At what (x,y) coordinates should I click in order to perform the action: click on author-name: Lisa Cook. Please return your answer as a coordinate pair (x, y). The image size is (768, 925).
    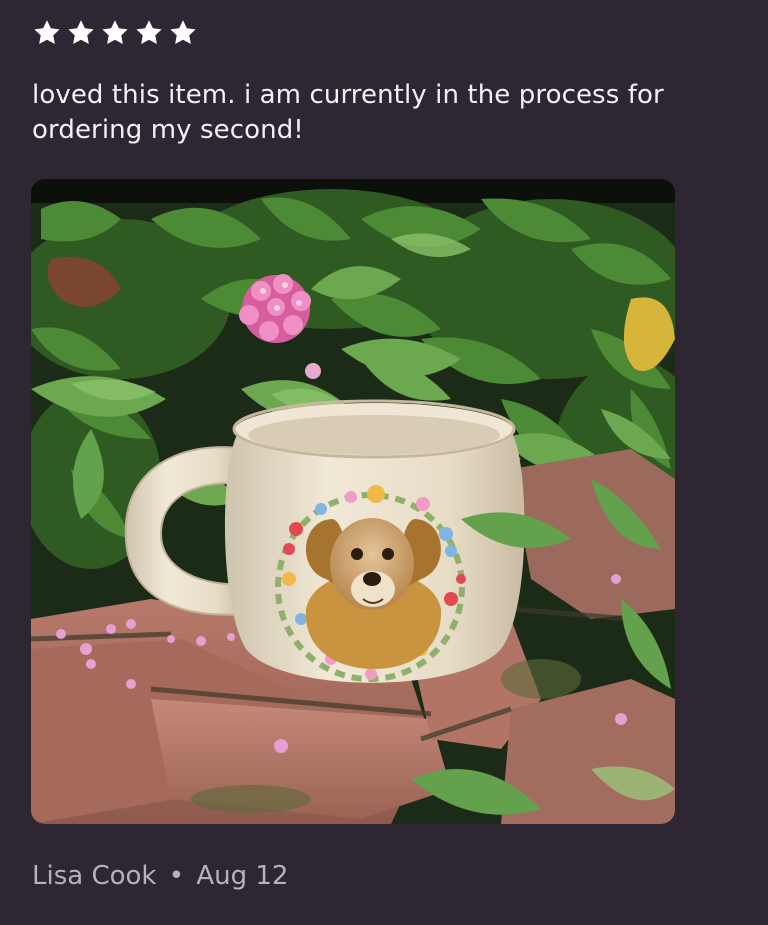
    Looking at the image, I should click on (94, 876).